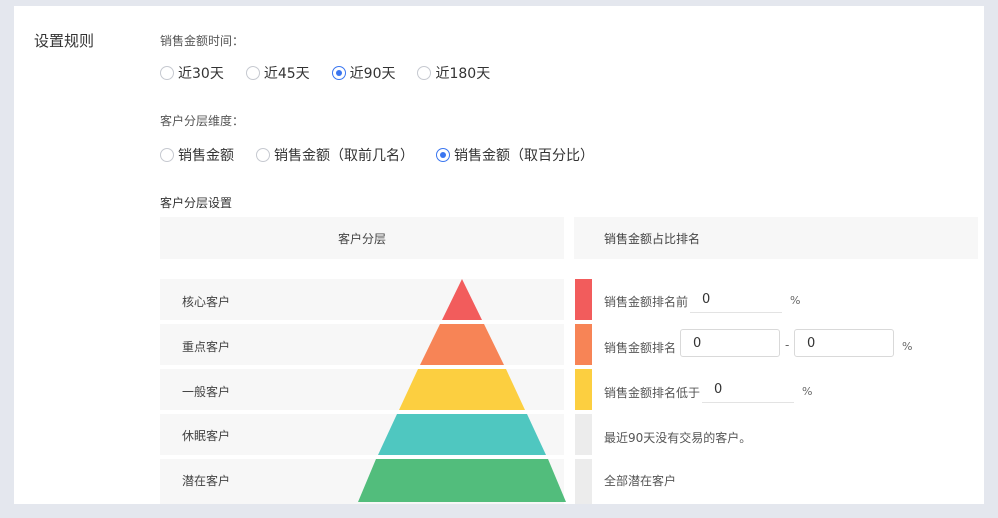 This screenshot has width=998, height=518. What do you see at coordinates (776, 238) in the screenshot?
I see `col-header-rank: 销售金额占比排名` at bounding box center [776, 238].